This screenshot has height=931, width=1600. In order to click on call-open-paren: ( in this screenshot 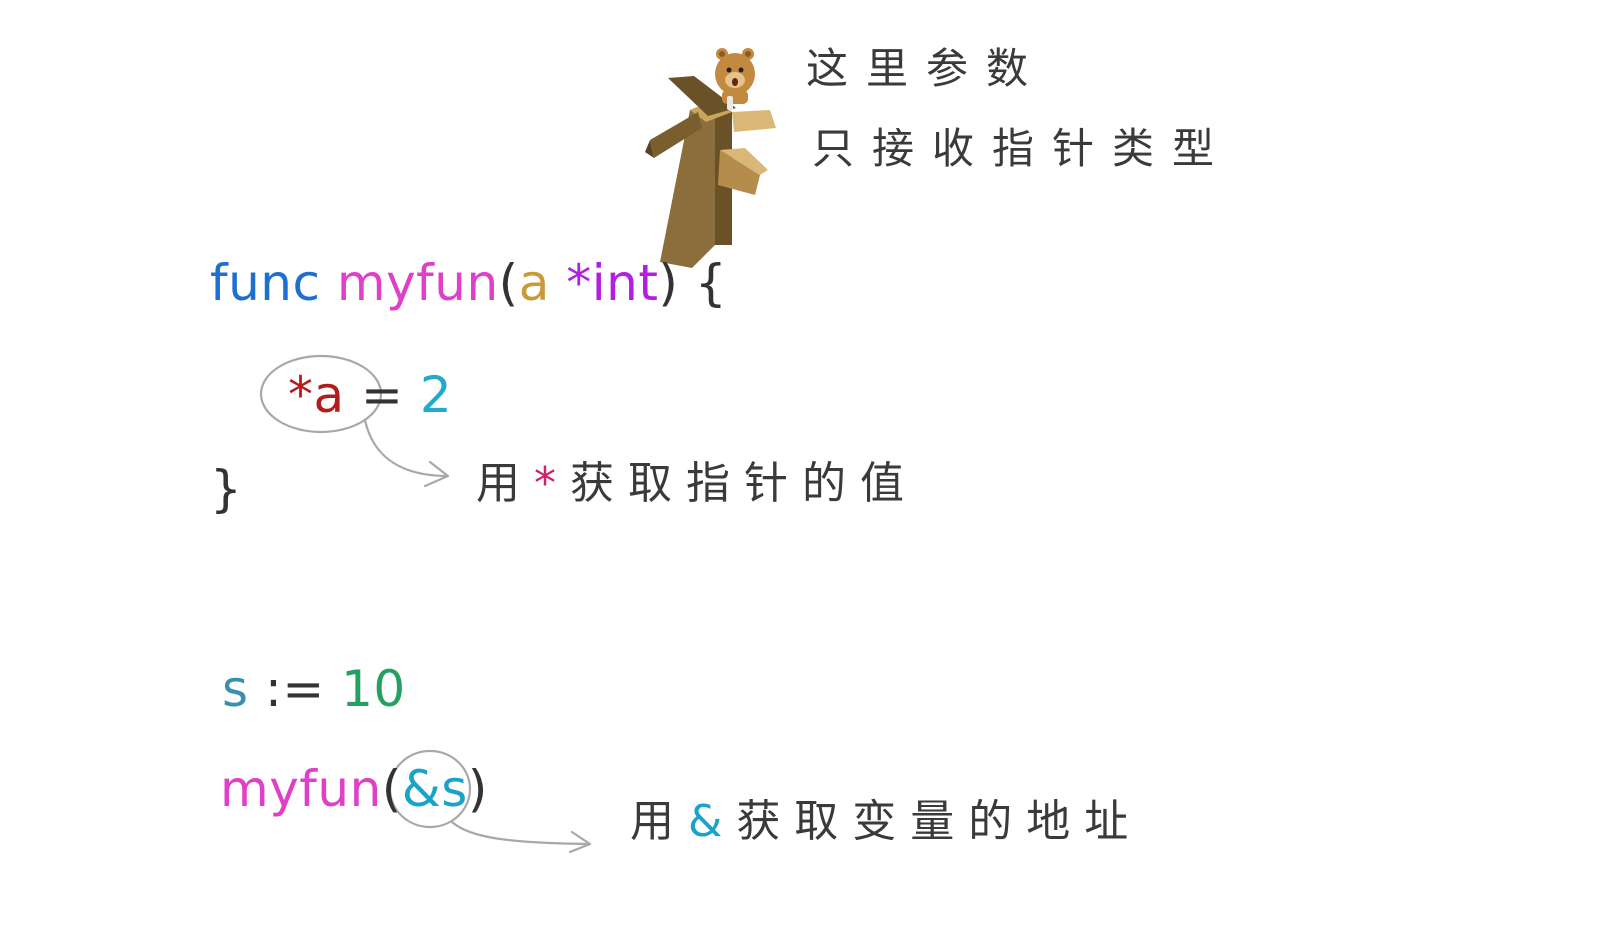, I will do `click(391, 789)`.